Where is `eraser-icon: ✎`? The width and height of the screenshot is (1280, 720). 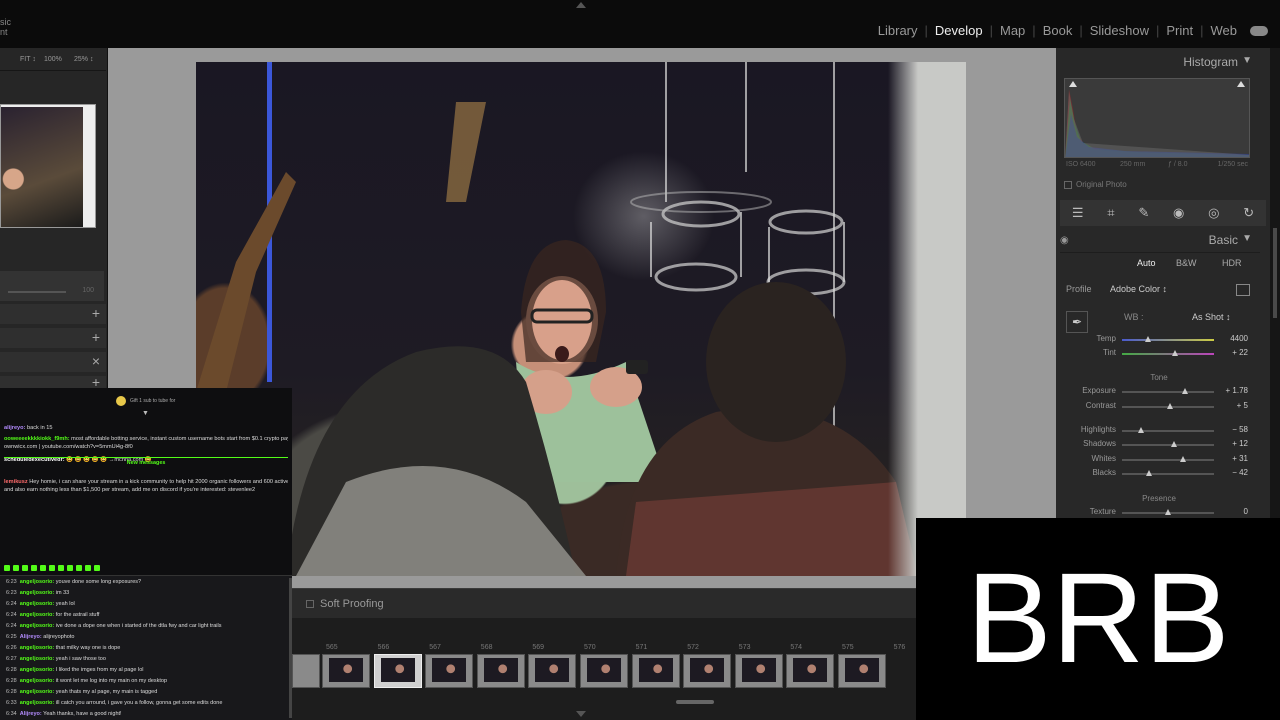 eraser-icon: ✎ is located at coordinates (1143, 213).